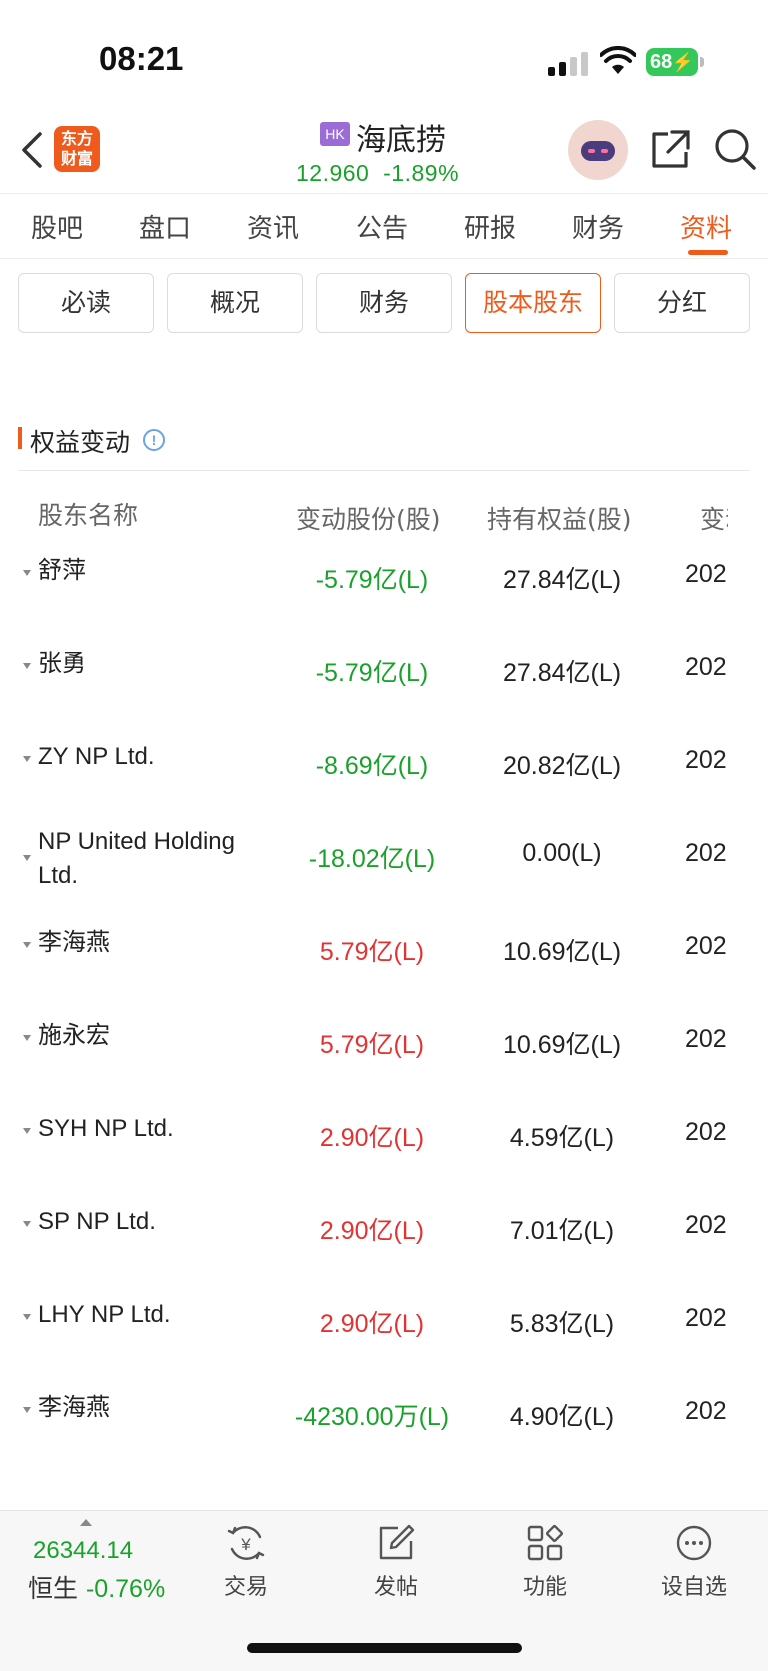  I want to click on section-accent-bar, so click(20, 438).